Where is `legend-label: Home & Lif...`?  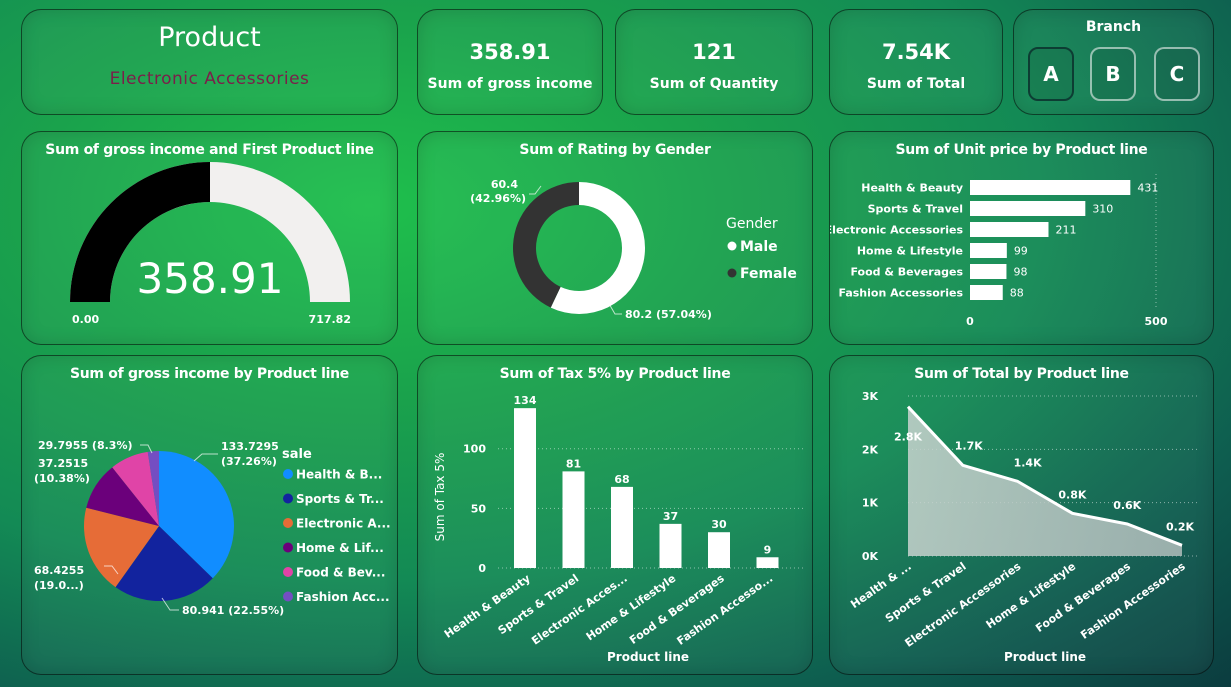 legend-label: Home & Lif... is located at coordinates (340, 548).